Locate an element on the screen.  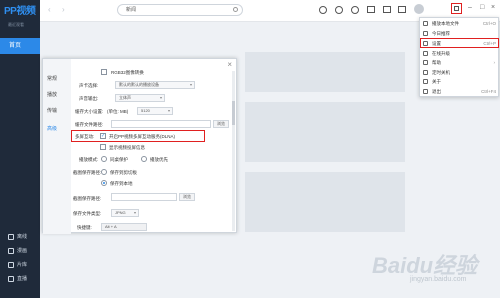
power-icon is located at coordinates (425, 91).